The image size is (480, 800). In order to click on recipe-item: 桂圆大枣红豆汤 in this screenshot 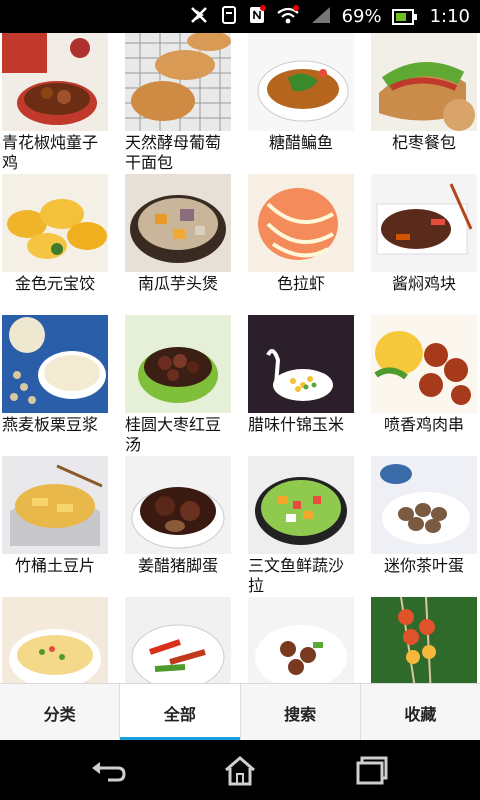, I will do `click(178, 385)`.